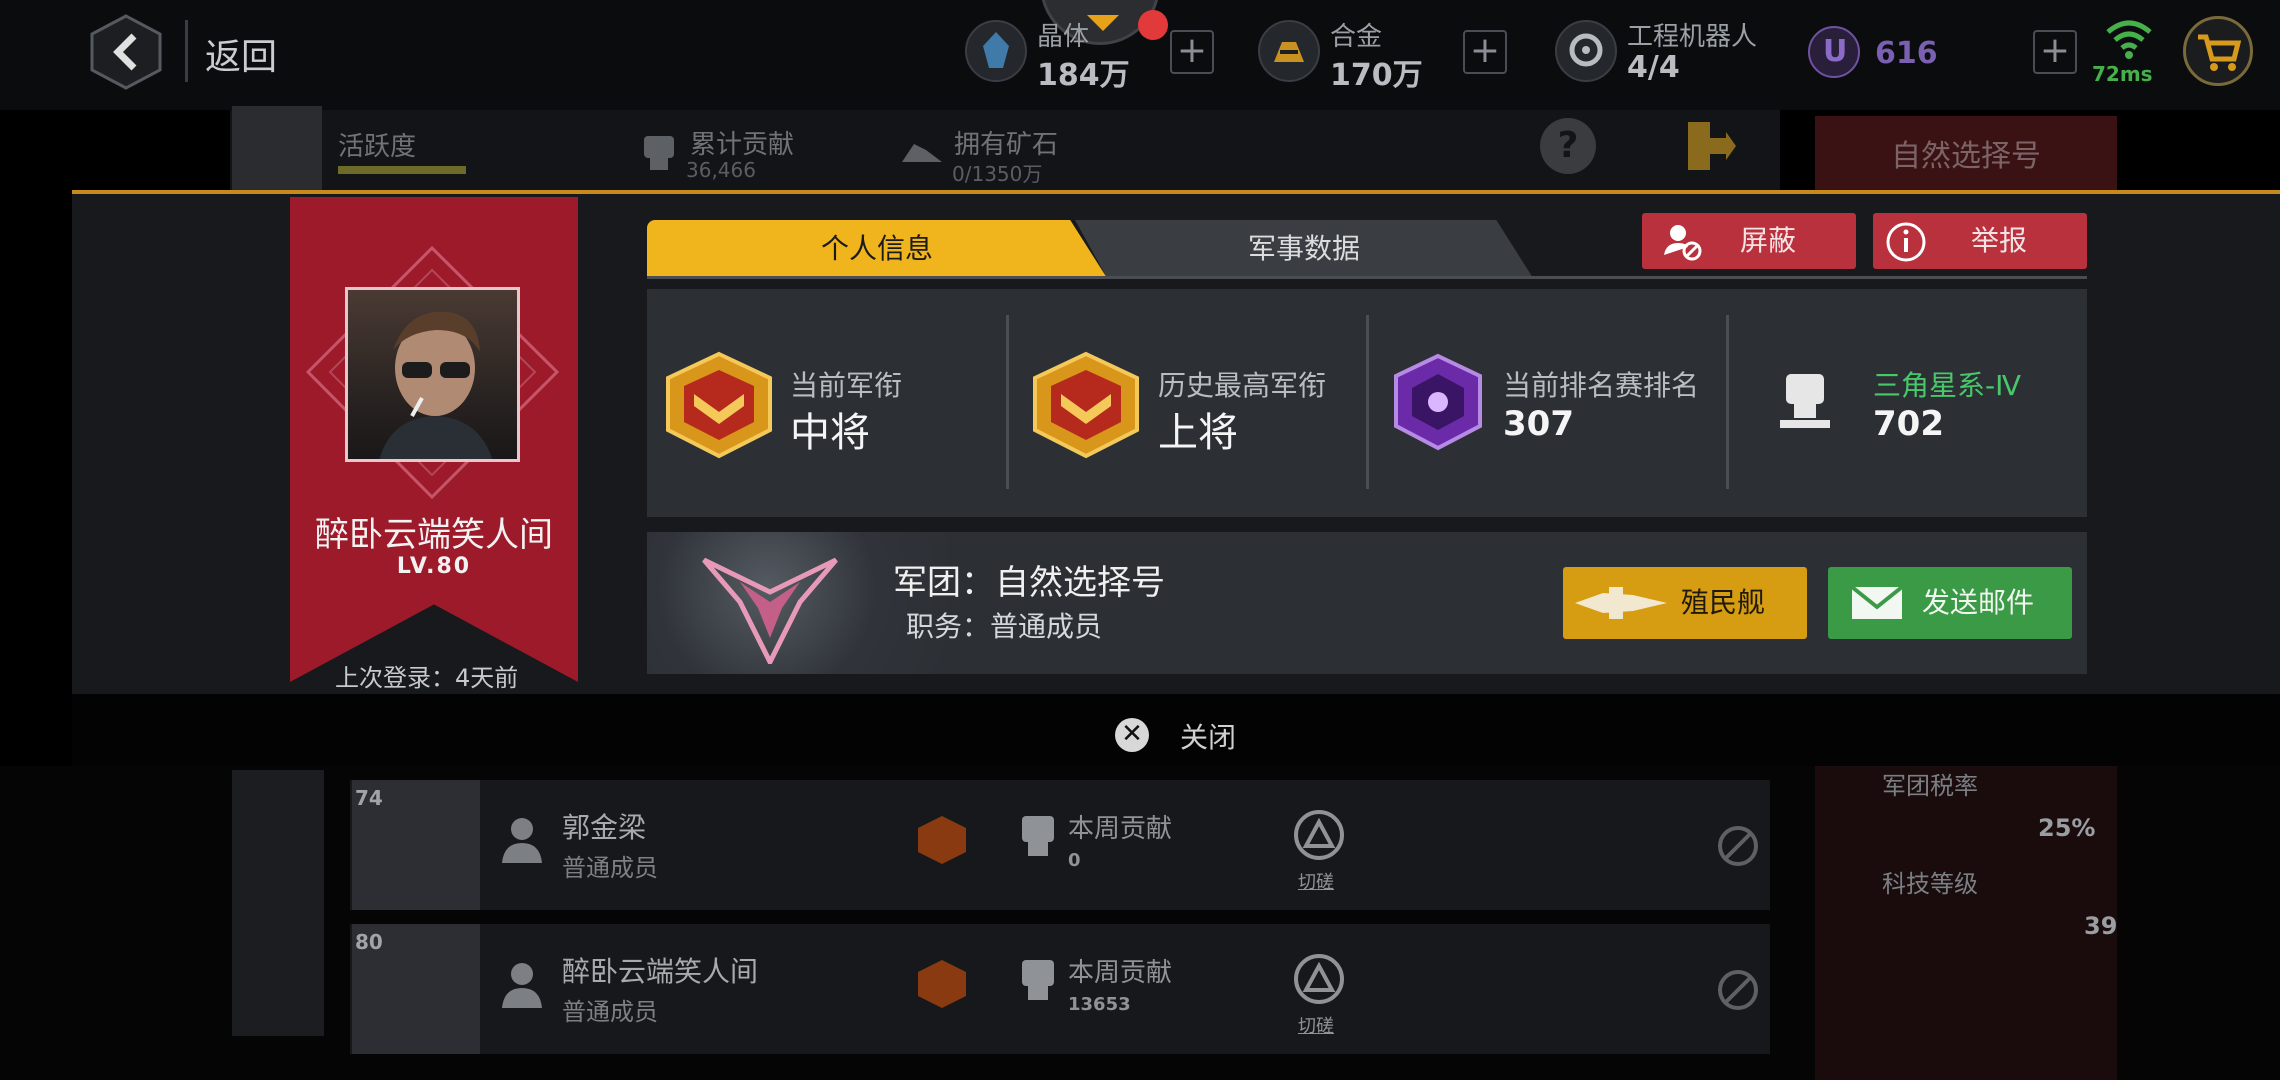 The image size is (2280, 1080). What do you see at coordinates (2129, 39) in the screenshot?
I see `wifi-icon` at bounding box center [2129, 39].